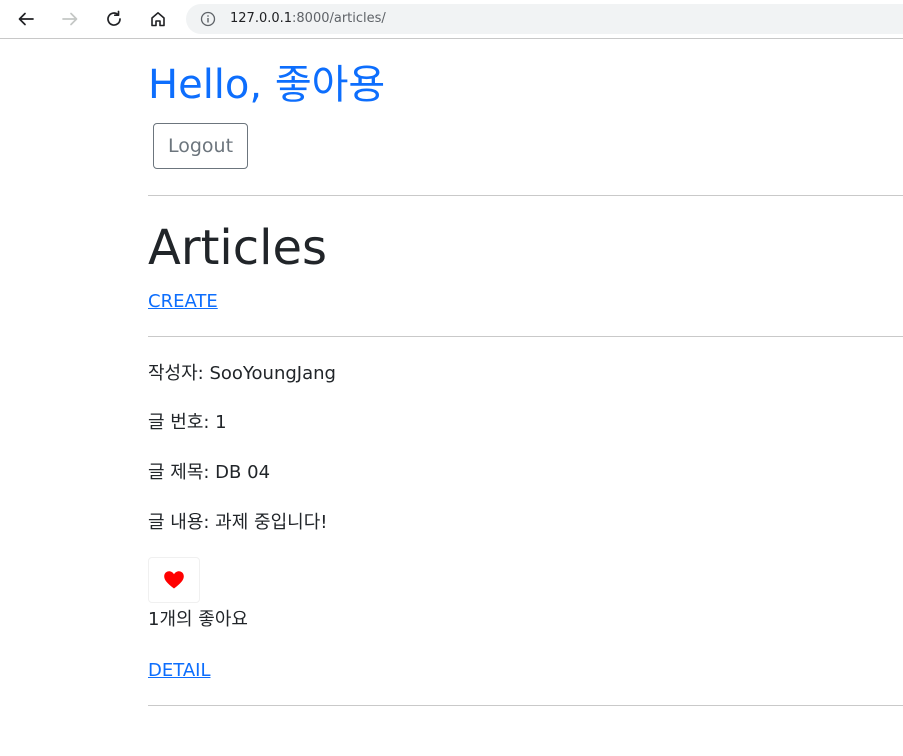  Describe the element at coordinates (187, 422) in the screenshot. I see `article-number: 글 번호: 1` at that location.